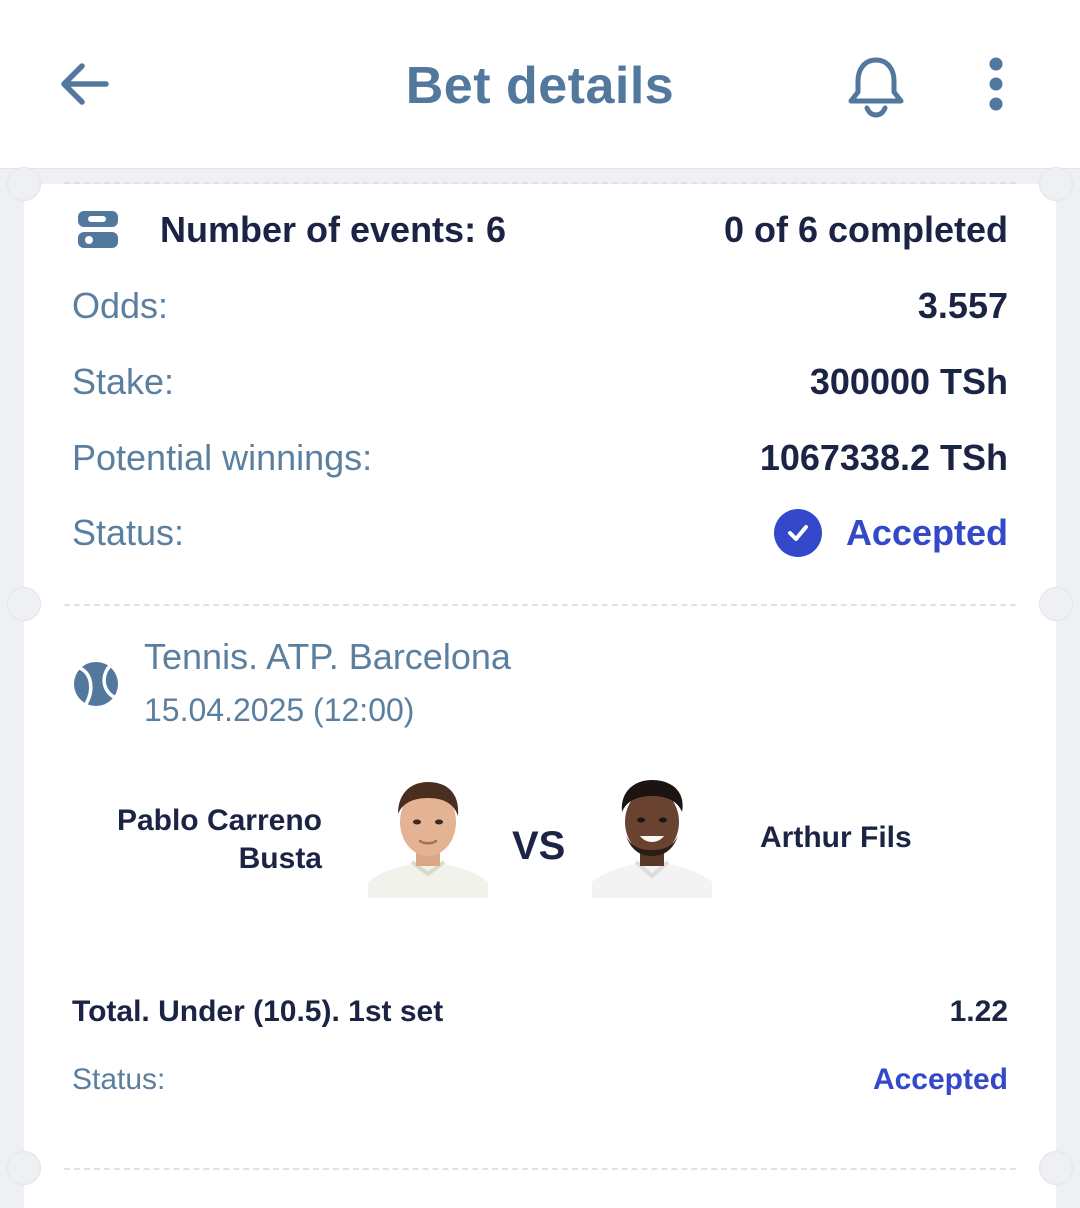 The height and width of the screenshot is (1208, 1080). Describe the element at coordinates (883, 457) in the screenshot. I see `winnings-value: 1067338.2 TSh` at that location.